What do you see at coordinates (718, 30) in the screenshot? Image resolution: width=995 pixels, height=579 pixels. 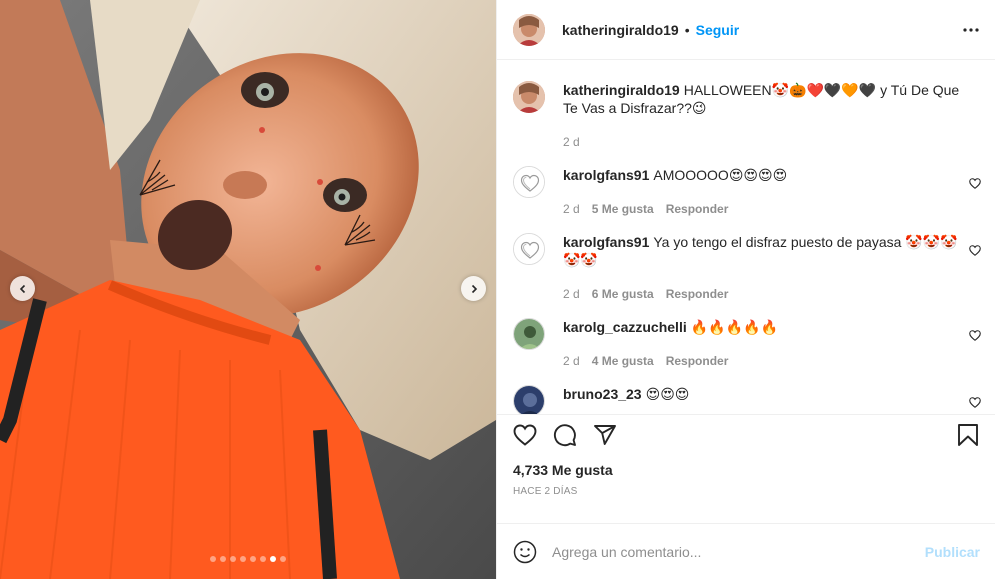 I see `follow-button: Seguir` at bounding box center [718, 30].